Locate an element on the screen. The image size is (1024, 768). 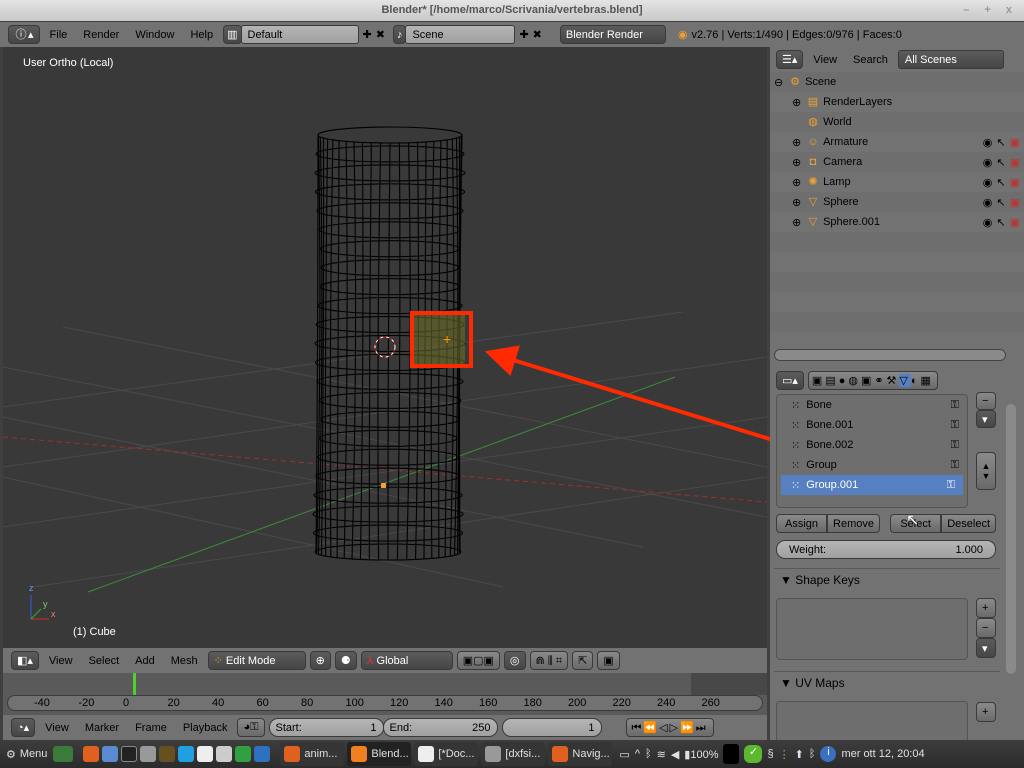
editor-type-timeline-button: ◔▴ is located at coordinates (23, 727).